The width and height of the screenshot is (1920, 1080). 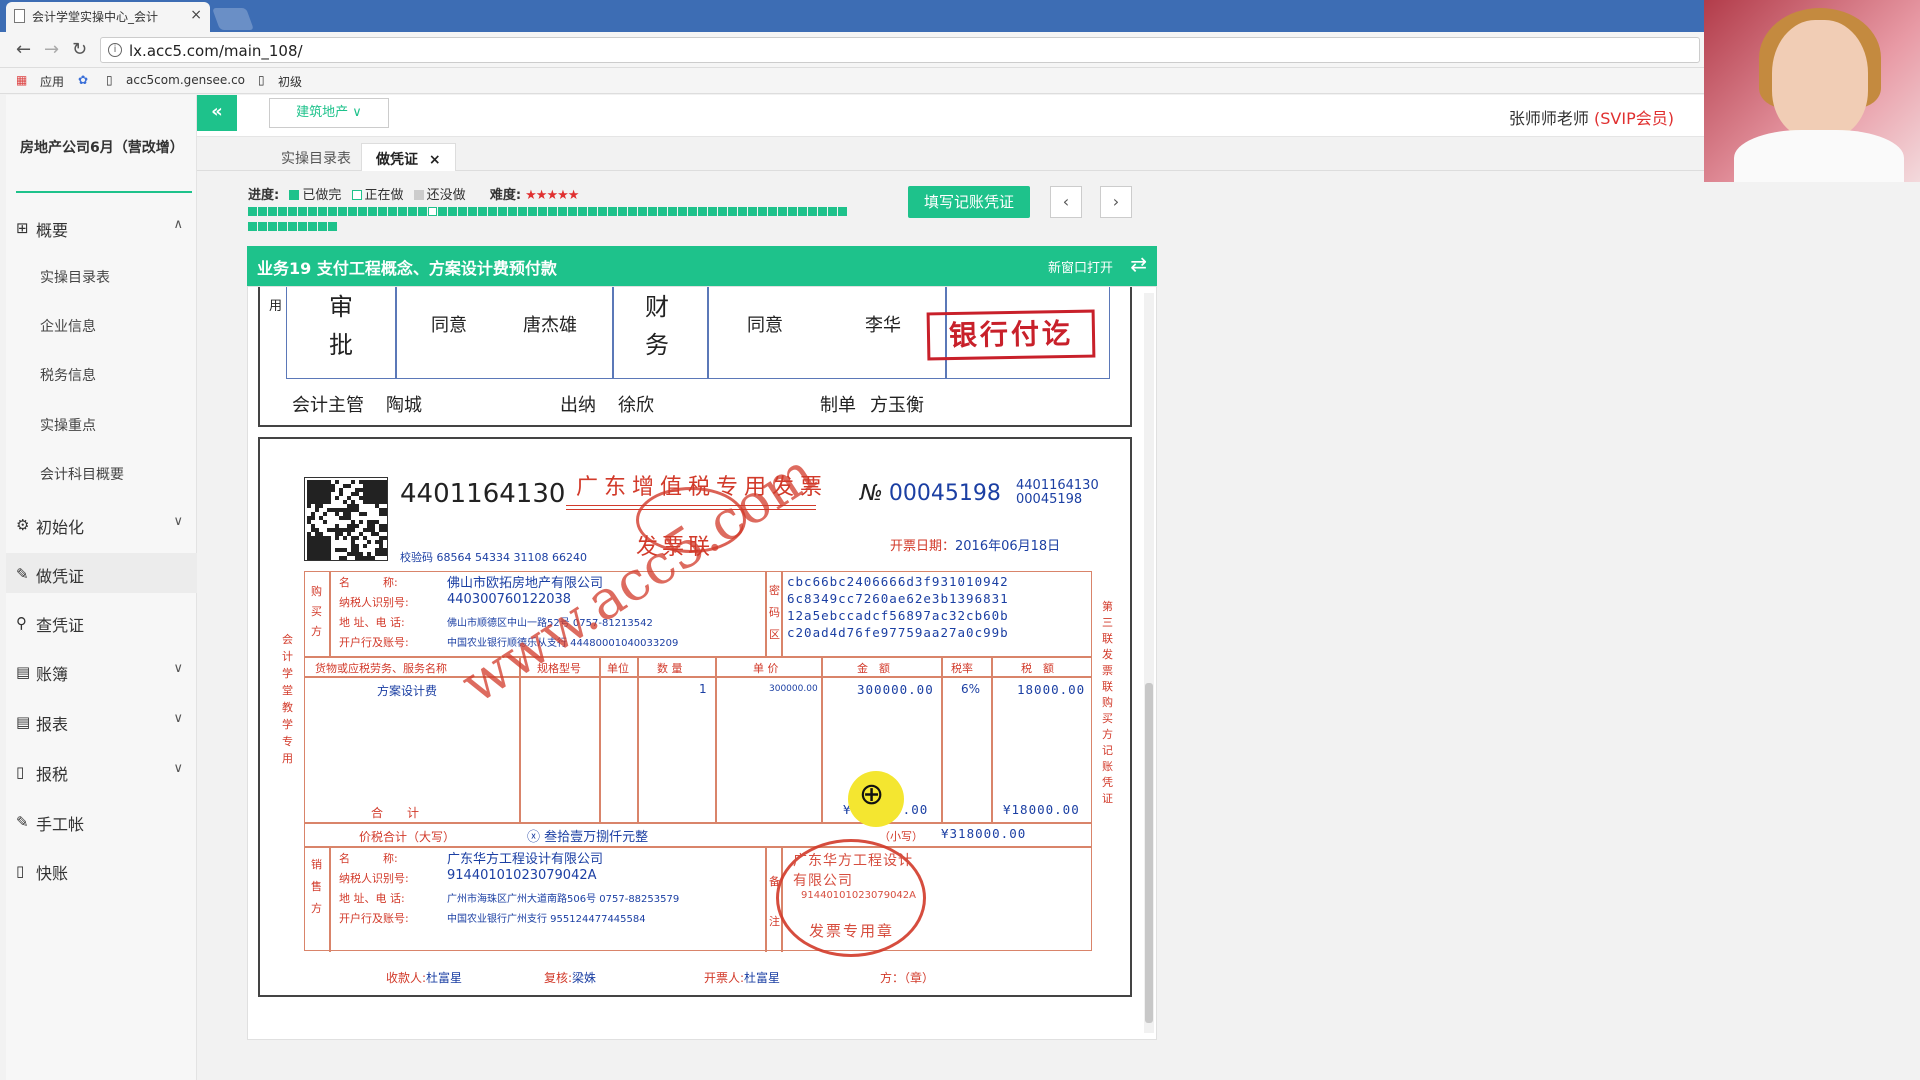 What do you see at coordinates (876, 799) in the screenshot?
I see `zoom-in-button: ⊕` at bounding box center [876, 799].